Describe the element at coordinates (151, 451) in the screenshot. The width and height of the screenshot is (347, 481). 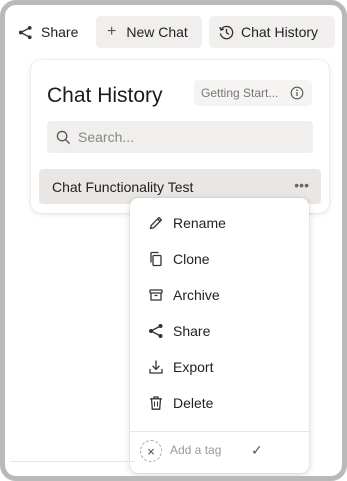
I see `clear-tag-icon: ×` at that location.